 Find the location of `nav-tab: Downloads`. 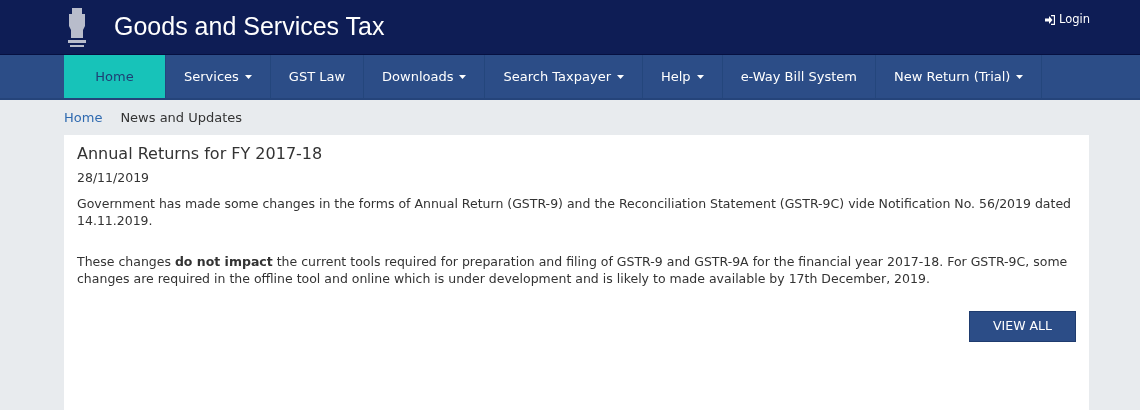

nav-tab: Downloads is located at coordinates (425, 76).